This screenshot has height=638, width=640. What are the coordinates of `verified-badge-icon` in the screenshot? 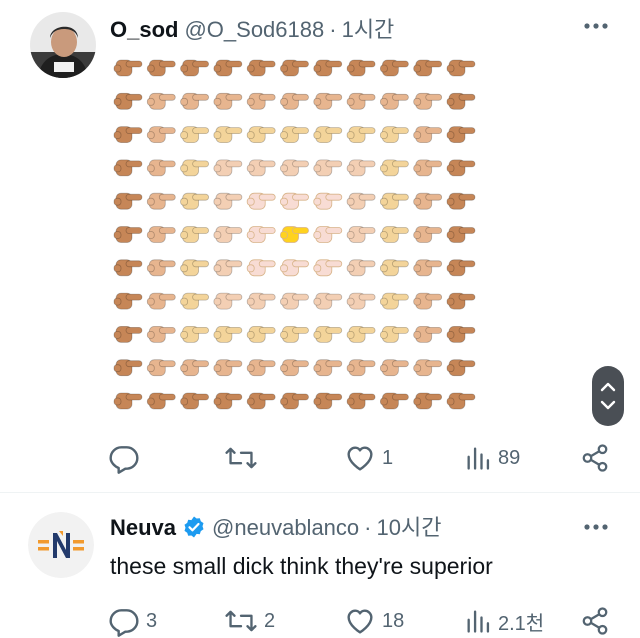 It's located at (194, 527).